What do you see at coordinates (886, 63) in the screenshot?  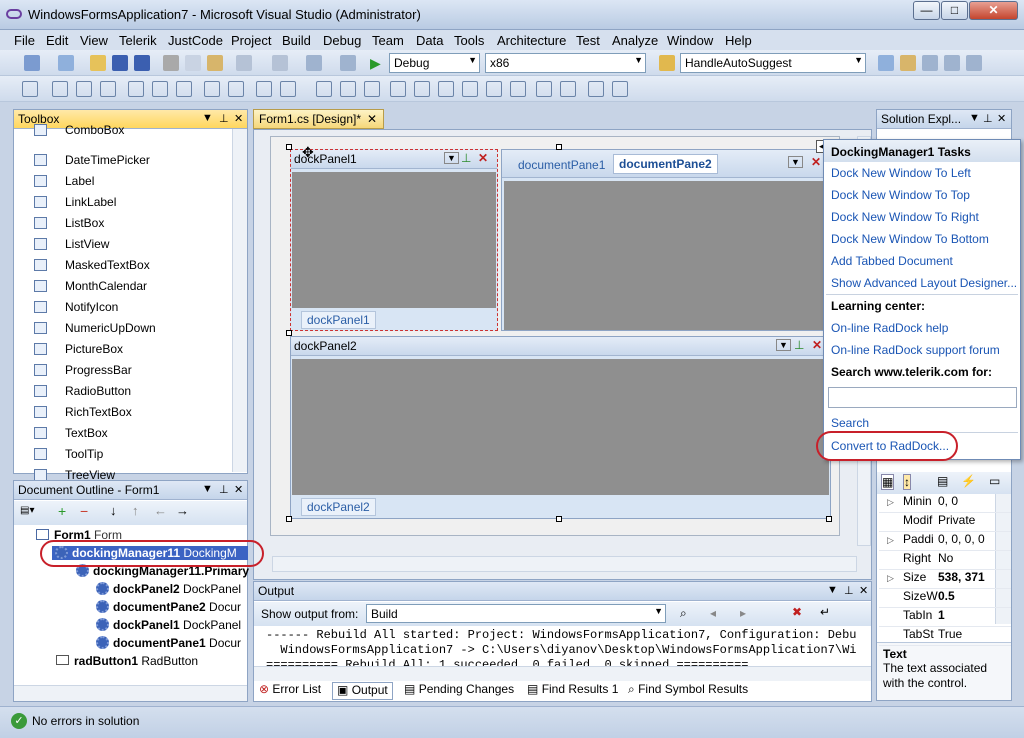 I see `solution-explorer-icon` at bounding box center [886, 63].